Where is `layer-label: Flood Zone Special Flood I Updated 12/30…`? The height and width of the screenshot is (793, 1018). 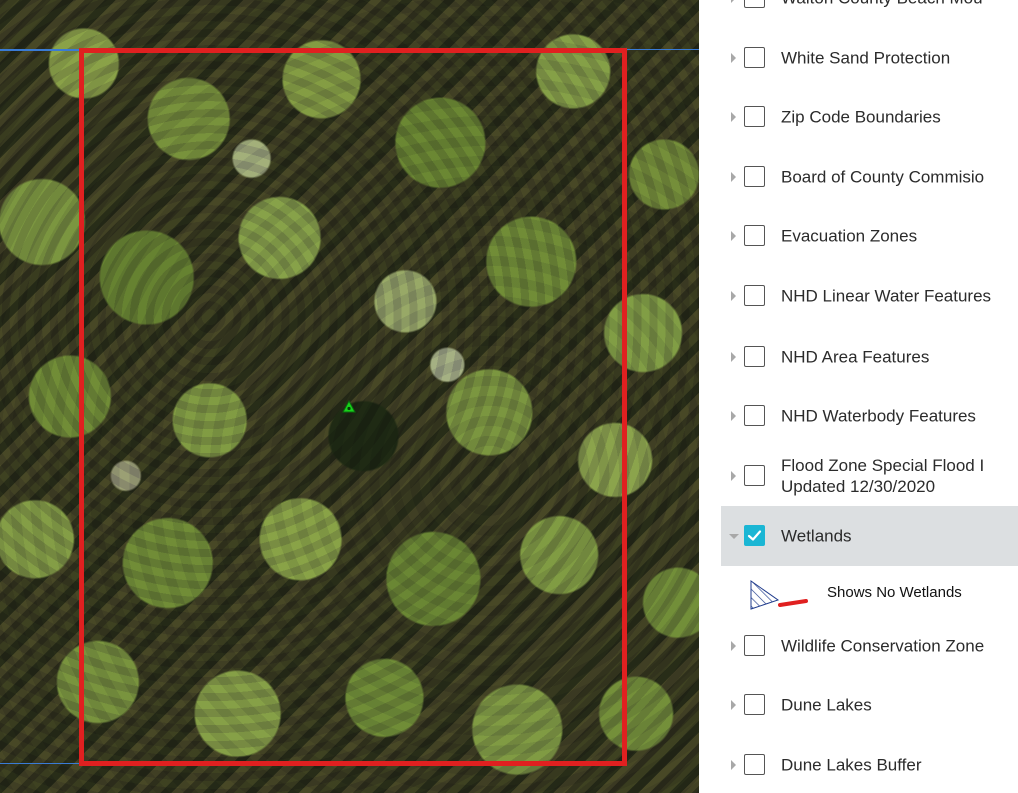
layer-label: Flood Zone Special Flood I Updated 12/30… is located at coordinates (899, 476).